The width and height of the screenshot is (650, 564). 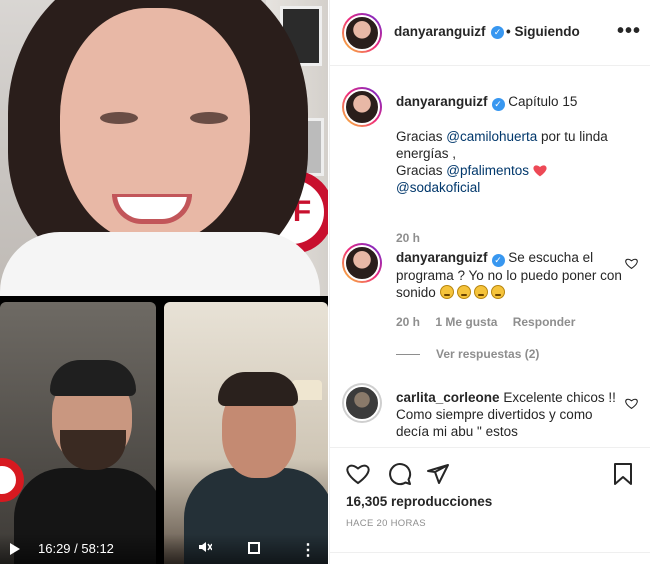 What do you see at coordinates (543, 31) in the screenshot?
I see `following-status: • Siguiendo` at bounding box center [543, 31].